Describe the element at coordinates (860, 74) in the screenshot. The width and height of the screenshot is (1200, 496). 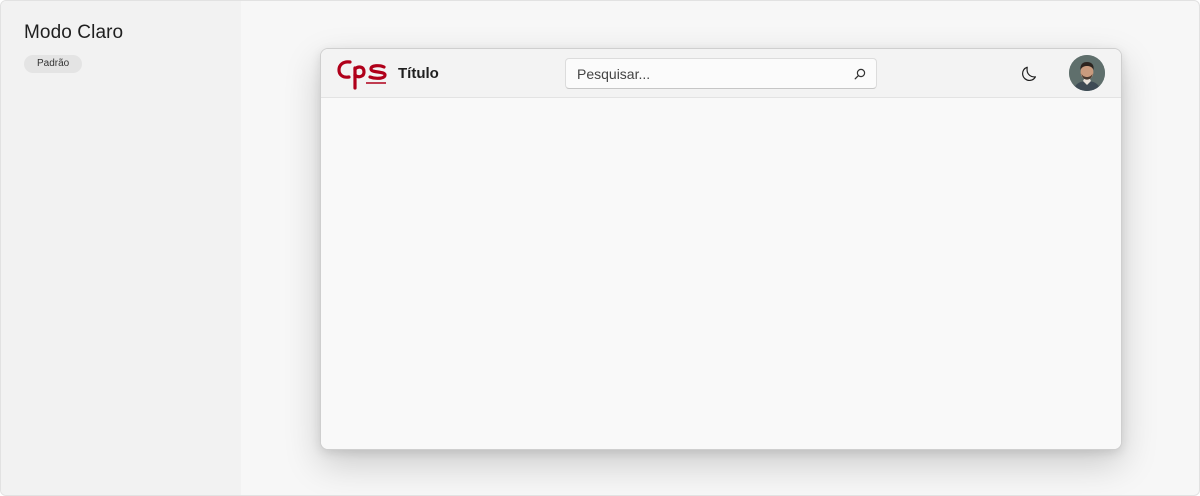
I see `search-icon` at that location.